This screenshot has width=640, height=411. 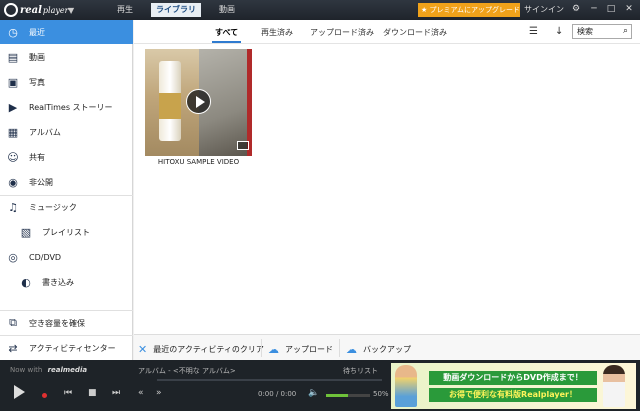 I want to click on sidebar-item-activity-center: ⇄ アクティビティセンター, so click(x=66, y=348).